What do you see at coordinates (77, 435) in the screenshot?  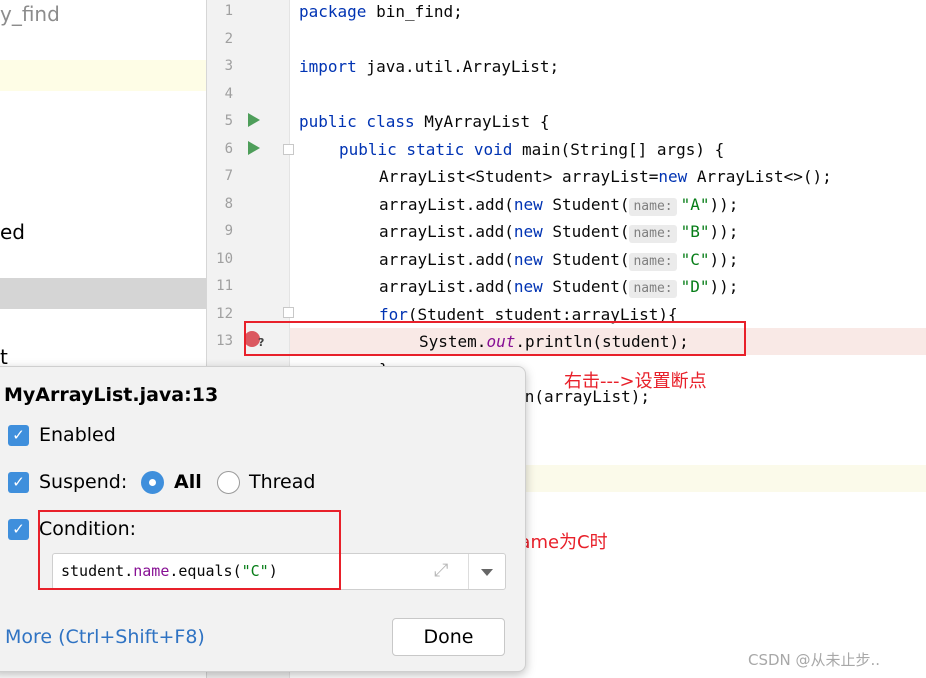 I see `enabled-label: Enabled` at bounding box center [77, 435].